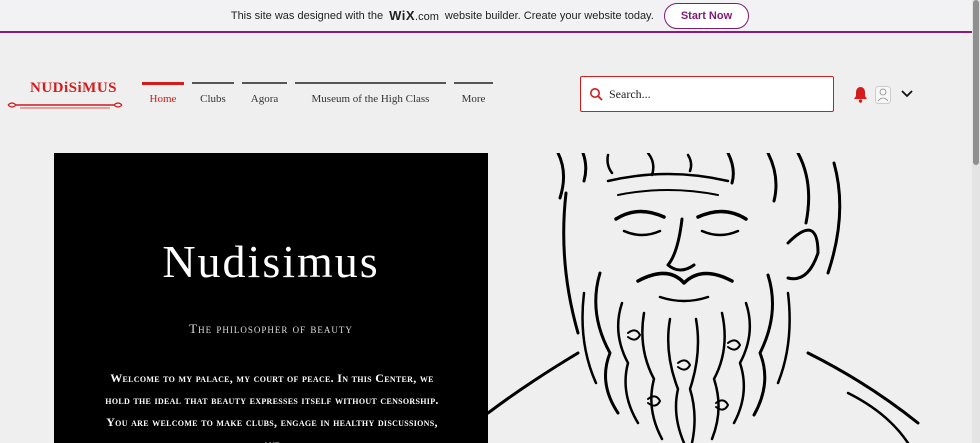  I want to click on start-now-button: Start Now, so click(706, 15).